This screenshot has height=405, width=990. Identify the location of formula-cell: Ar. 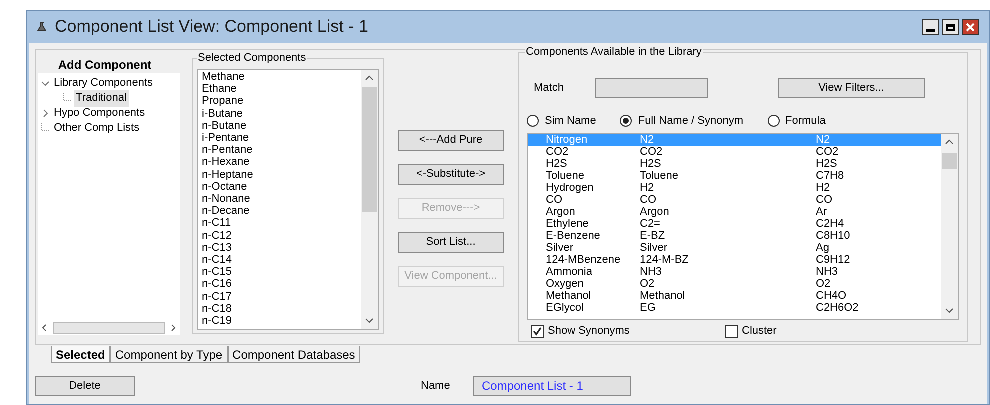
(821, 212).